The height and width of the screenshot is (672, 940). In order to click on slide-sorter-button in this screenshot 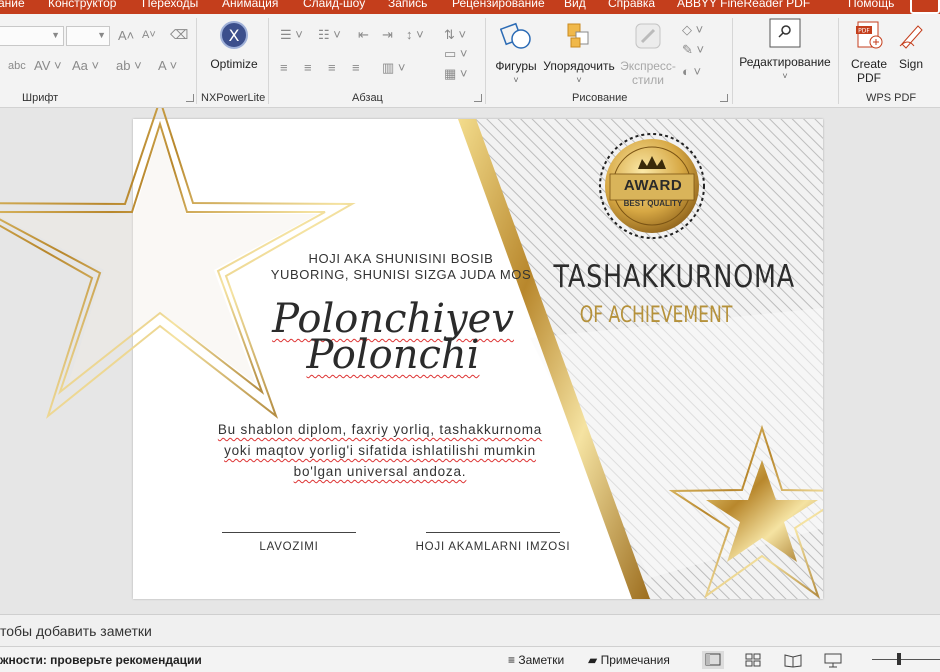, I will do `click(753, 660)`.